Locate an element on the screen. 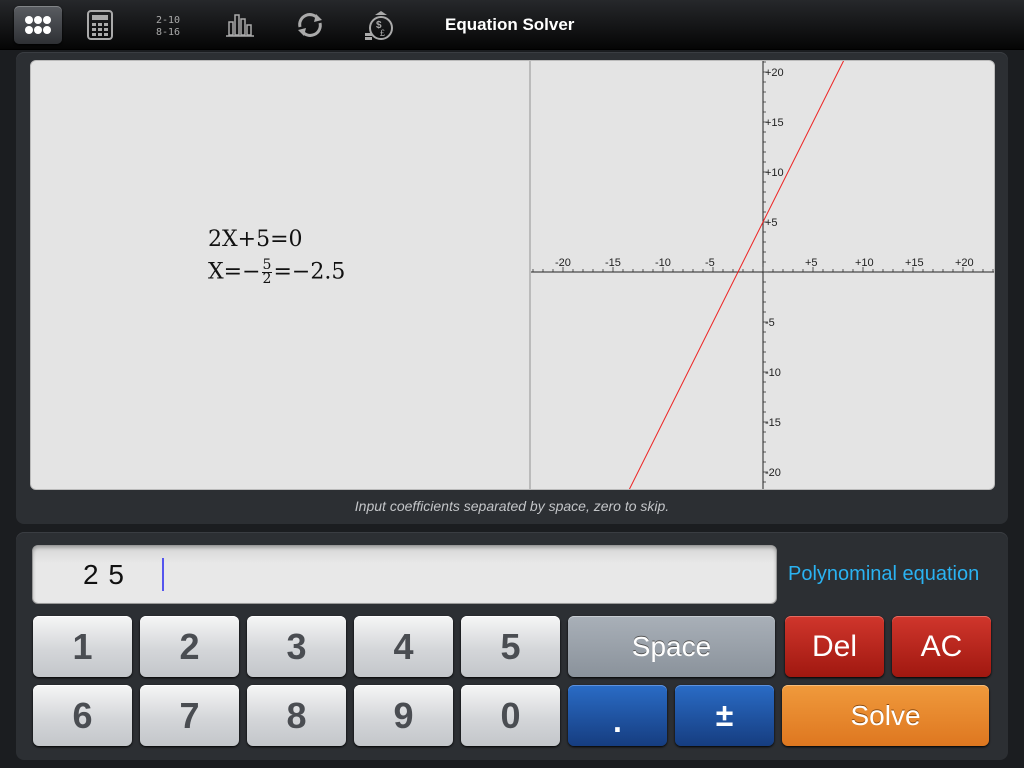 This screenshot has width=1024, height=768. currency-button: $ £ is located at coordinates (380, 25).